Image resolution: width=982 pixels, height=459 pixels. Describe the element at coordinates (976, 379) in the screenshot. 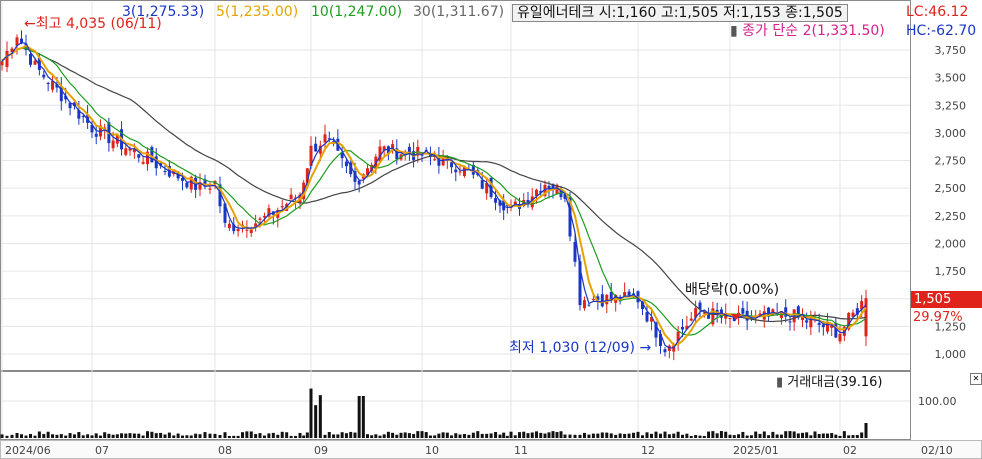

I see `volume-close-button: ✕` at that location.